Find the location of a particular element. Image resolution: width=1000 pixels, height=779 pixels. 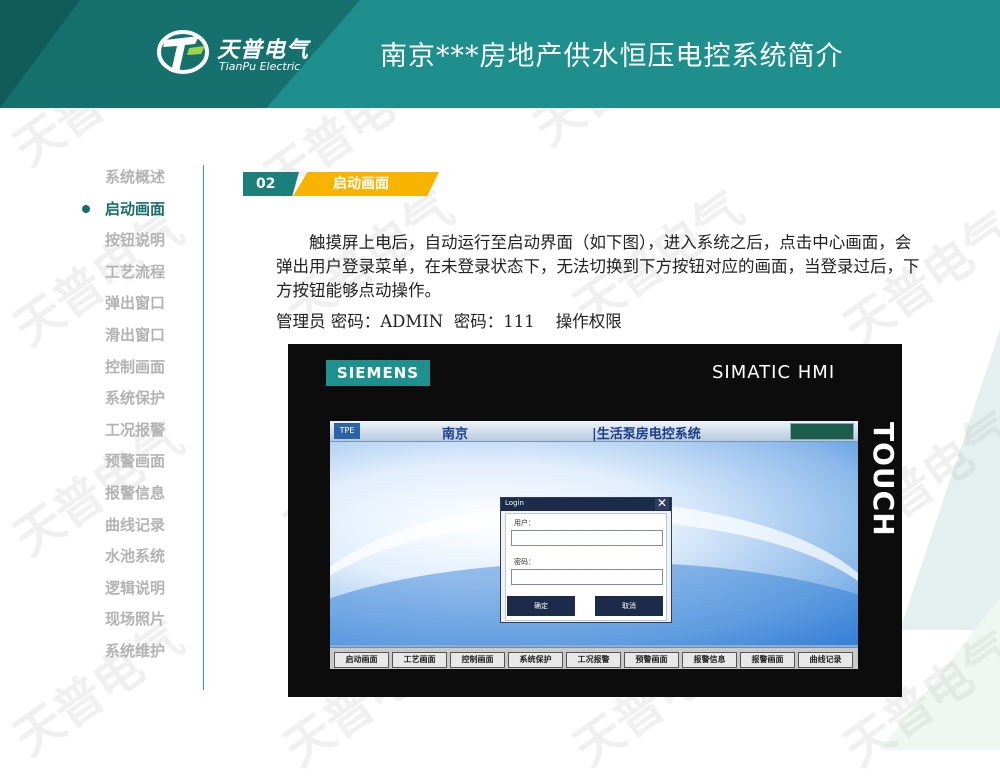

nav-item-label: 系统概述 is located at coordinates (135, 177).